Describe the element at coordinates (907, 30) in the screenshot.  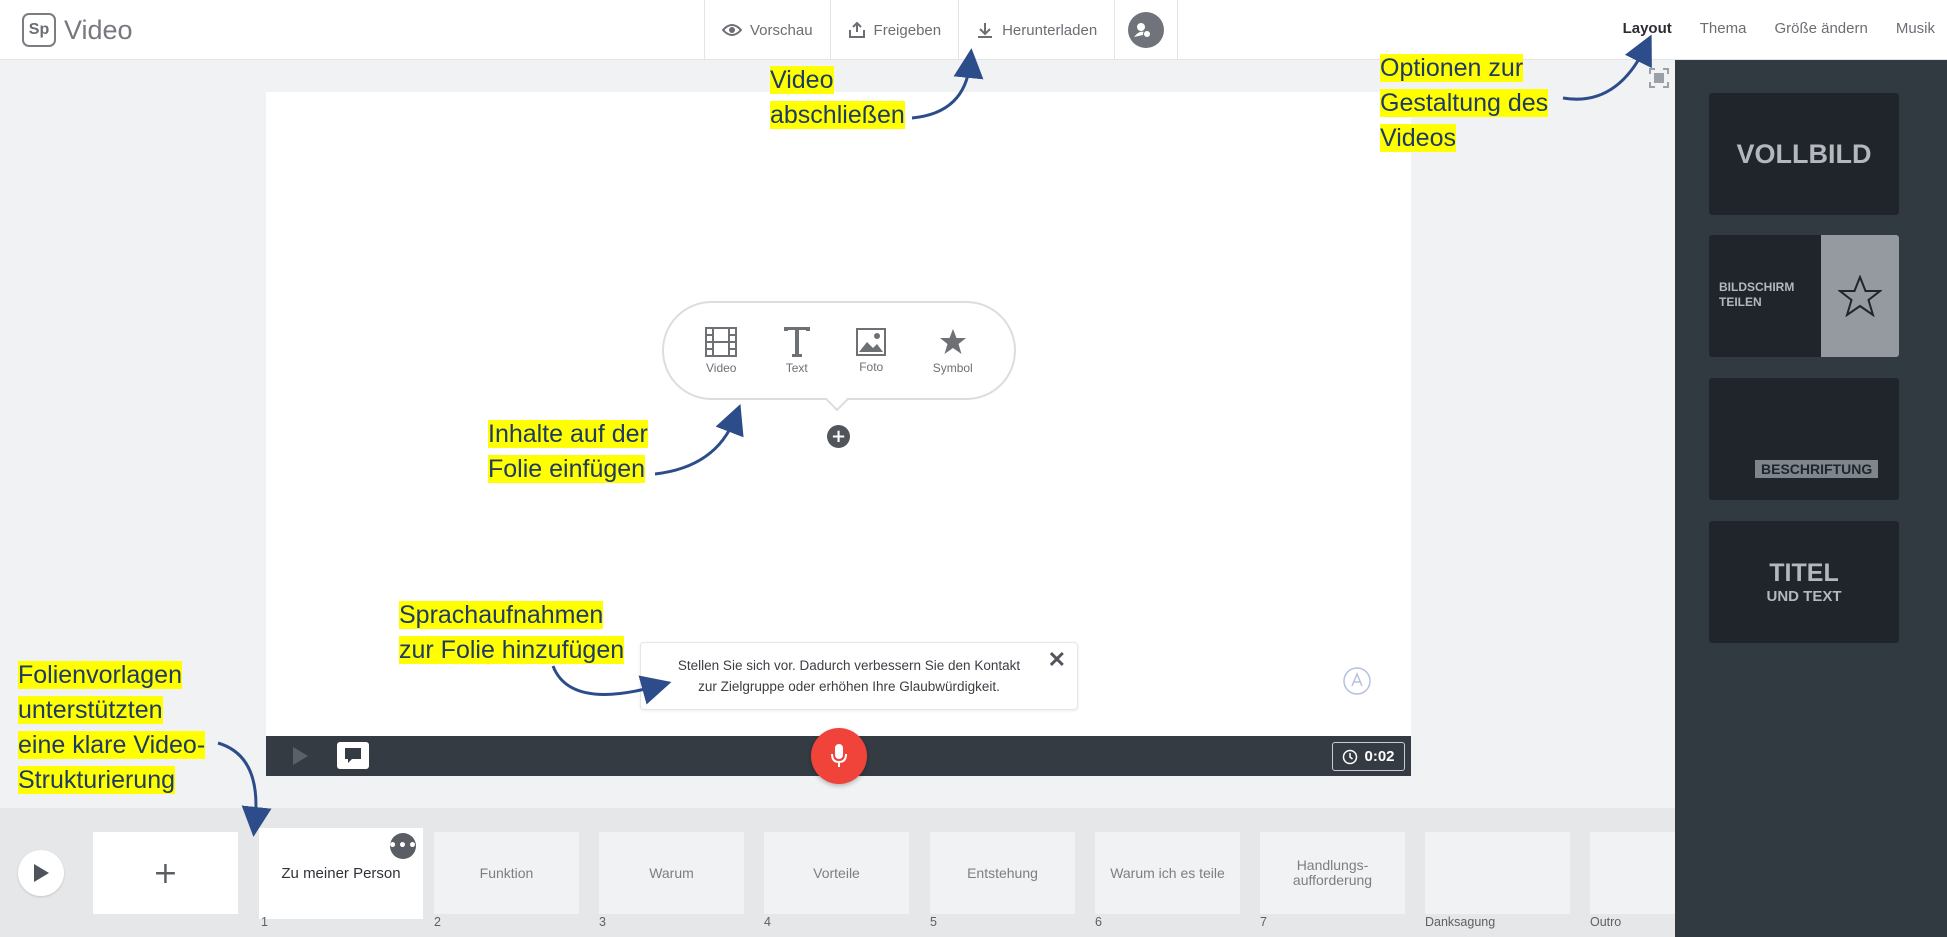
I see `share-label: Freigeben` at that location.